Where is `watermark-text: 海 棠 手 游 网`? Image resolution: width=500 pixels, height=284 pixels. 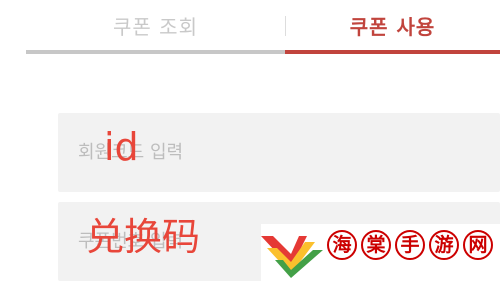 watermark-text: 海 棠 手 游 网 is located at coordinates (410, 245).